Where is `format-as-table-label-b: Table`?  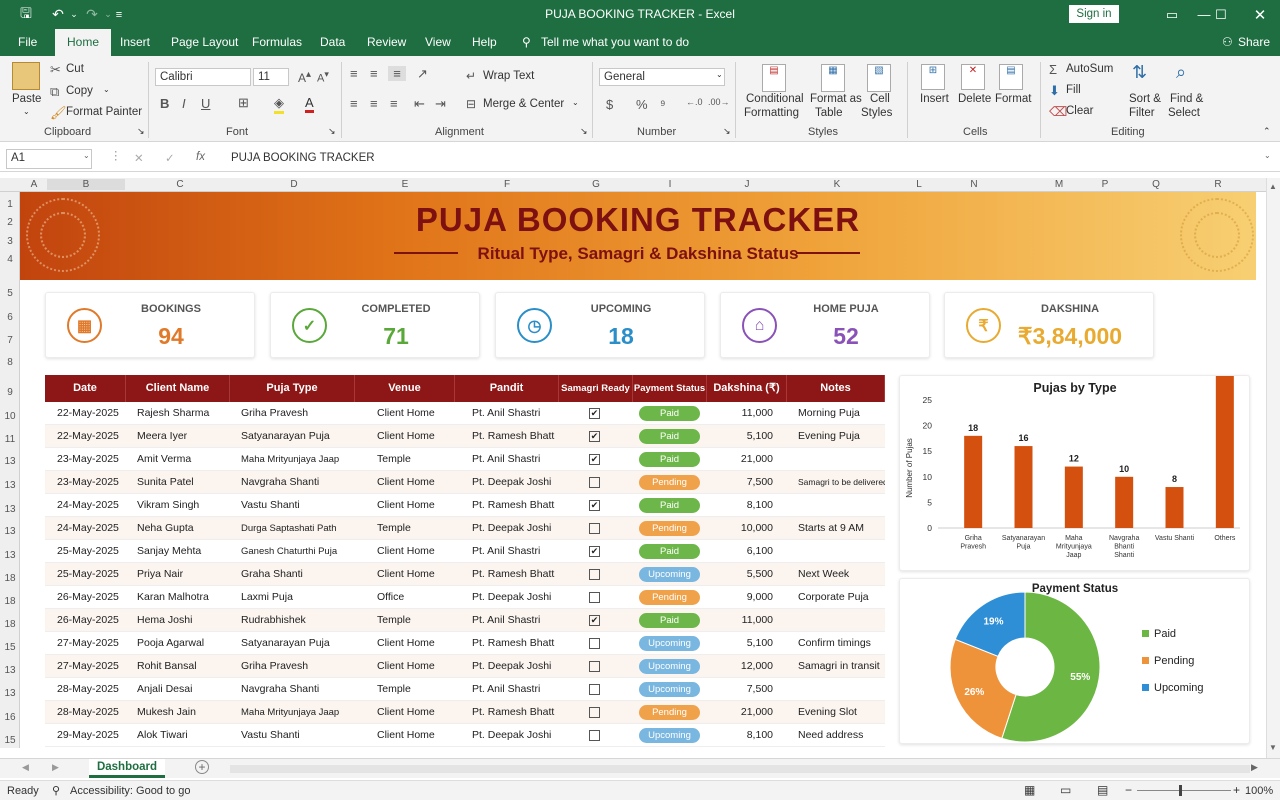
format-as-table-label-b: Table is located at coordinates (829, 113).